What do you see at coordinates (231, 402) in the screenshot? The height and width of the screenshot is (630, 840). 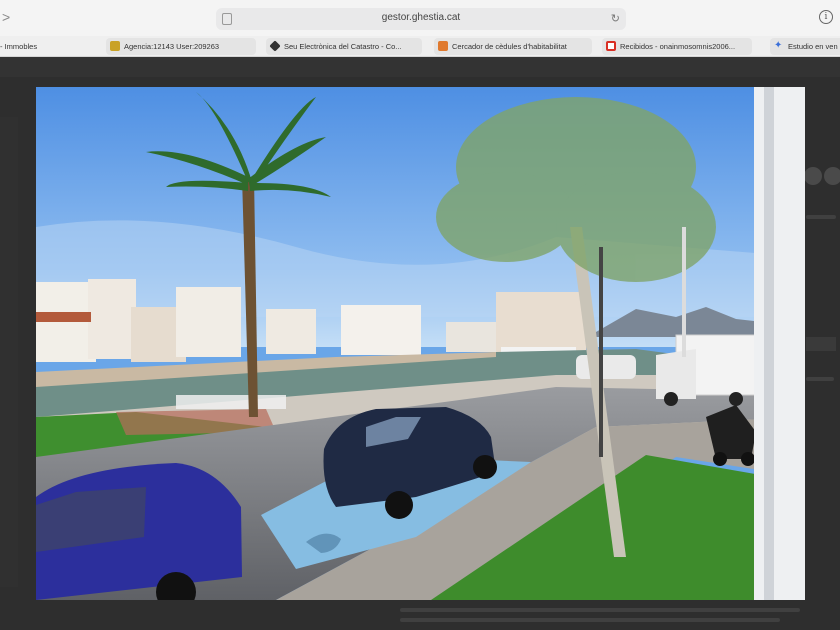 I see `railing` at bounding box center [231, 402].